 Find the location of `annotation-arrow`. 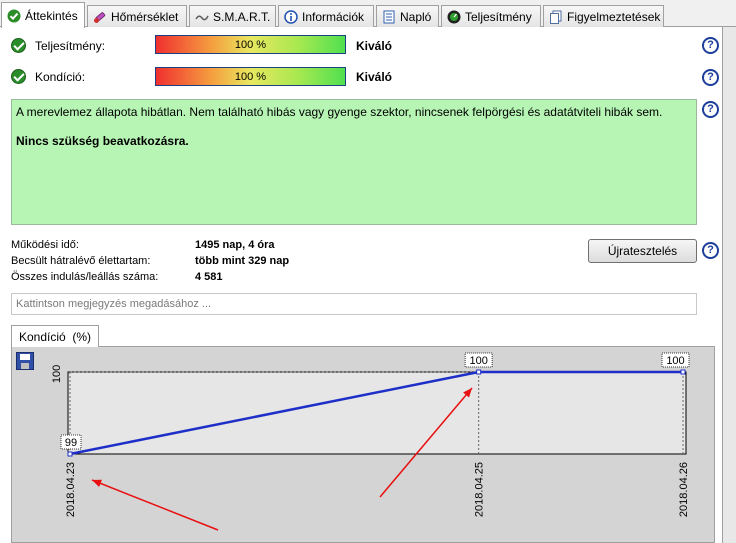

annotation-arrow is located at coordinates (155, 505).